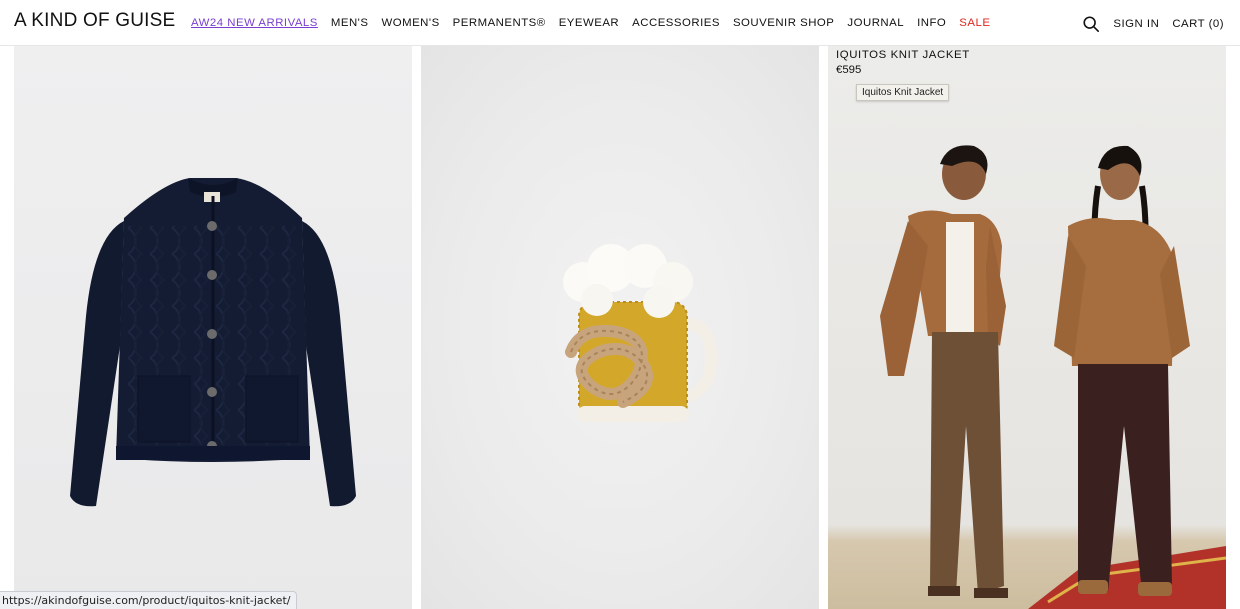  I want to click on header-tools: SIGN IN CART (0), so click(1153, 24).